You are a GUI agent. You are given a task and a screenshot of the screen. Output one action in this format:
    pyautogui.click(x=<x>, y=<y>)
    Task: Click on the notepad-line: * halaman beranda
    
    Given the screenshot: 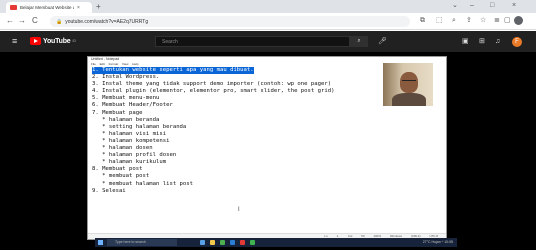 What is the action you would take?
    pyautogui.click(x=126, y=119)
    